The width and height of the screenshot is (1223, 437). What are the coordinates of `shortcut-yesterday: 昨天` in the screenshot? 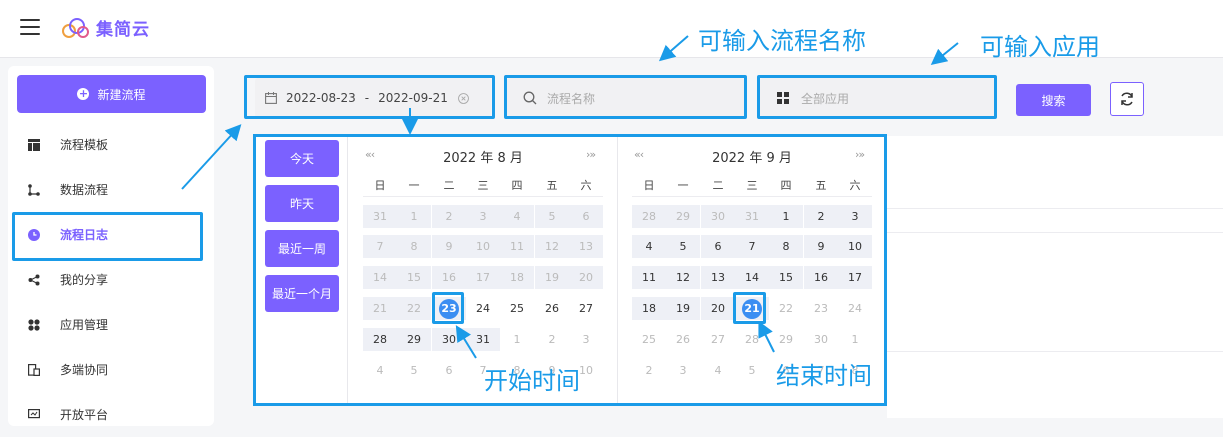 It's located at (302, 203).